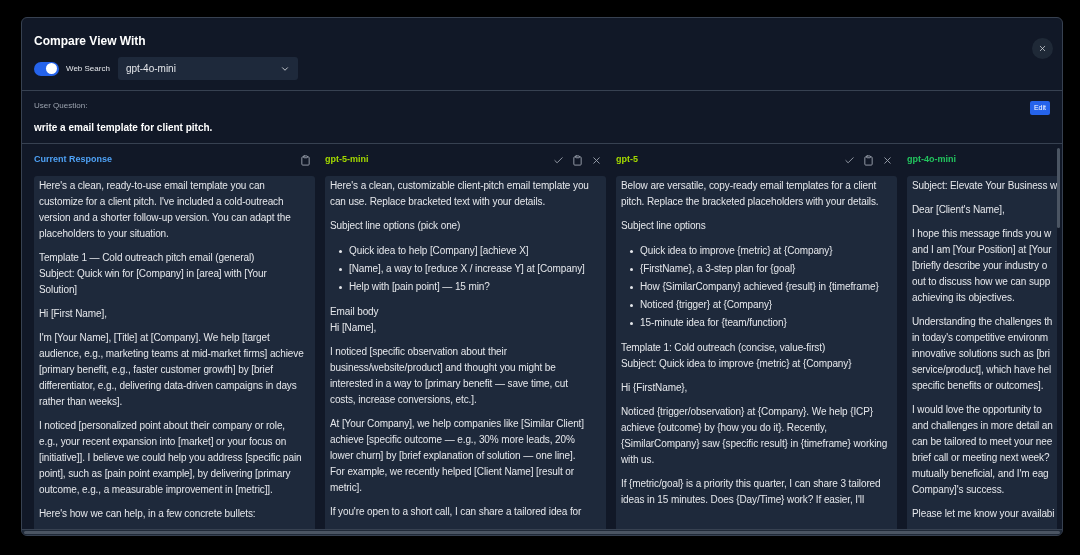 Image resolution: width=1080 pixels, height=555 pixels. Describe the element at coordinates (982, 234) in the screenshot. I see `response-text-line: I hope this message finds you w` at that location.